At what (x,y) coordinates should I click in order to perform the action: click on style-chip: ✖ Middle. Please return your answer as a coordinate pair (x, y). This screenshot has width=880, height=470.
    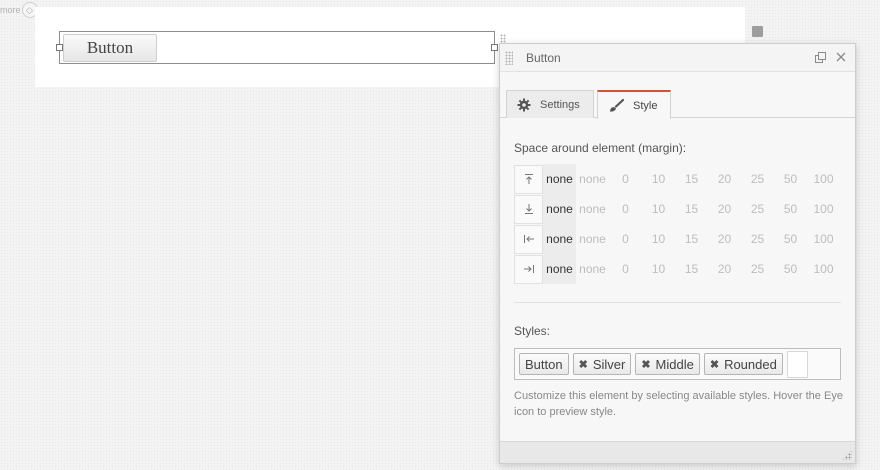
    Looking at the image, I should click on (667, 364).